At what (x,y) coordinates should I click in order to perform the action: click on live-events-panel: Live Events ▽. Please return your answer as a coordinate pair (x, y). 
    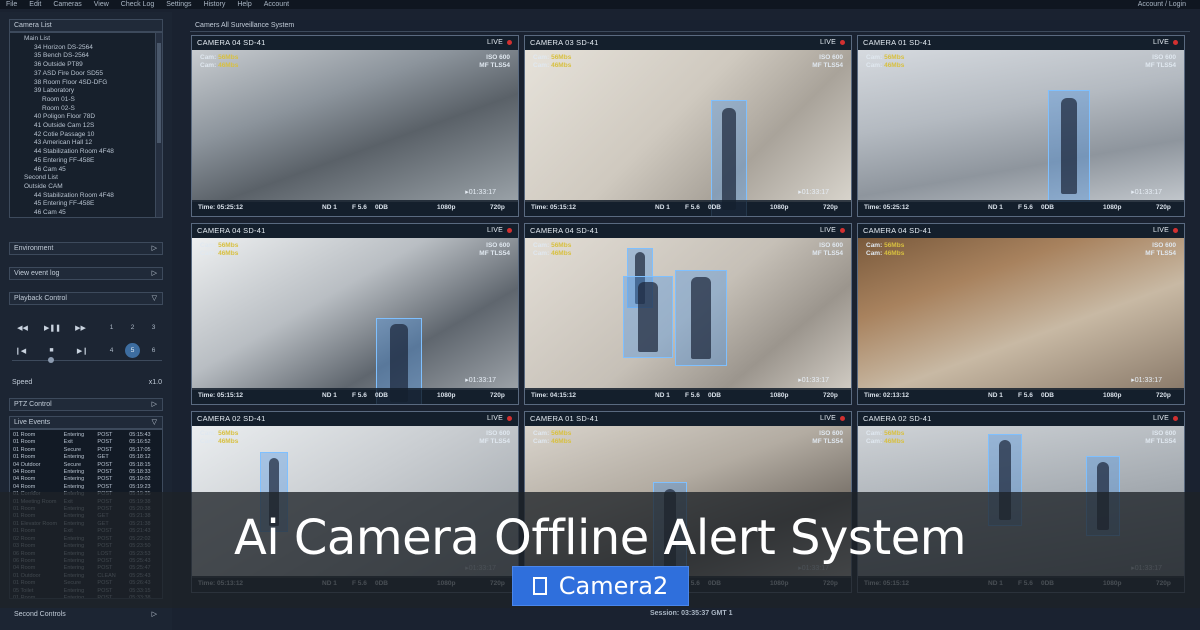
    Looking at the image, I should click on (86, 422).